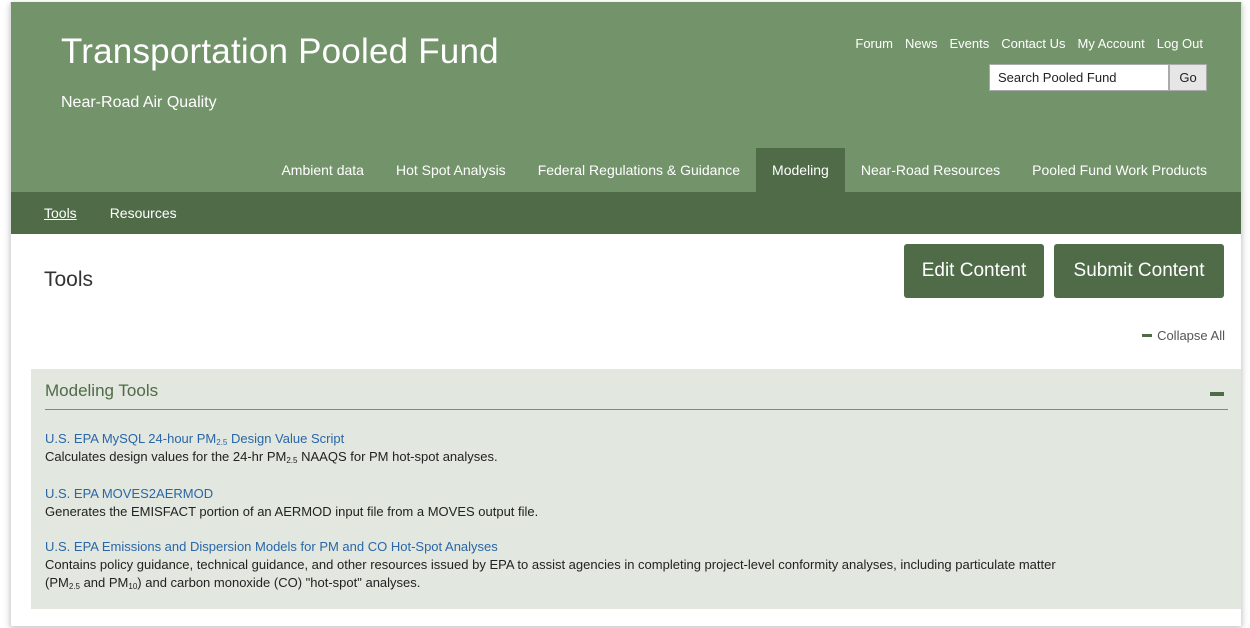 The height and width of the screenshot is (628, 1250). I want to click on collapse-all-toggle: Collapse All, so click(1183, 335).